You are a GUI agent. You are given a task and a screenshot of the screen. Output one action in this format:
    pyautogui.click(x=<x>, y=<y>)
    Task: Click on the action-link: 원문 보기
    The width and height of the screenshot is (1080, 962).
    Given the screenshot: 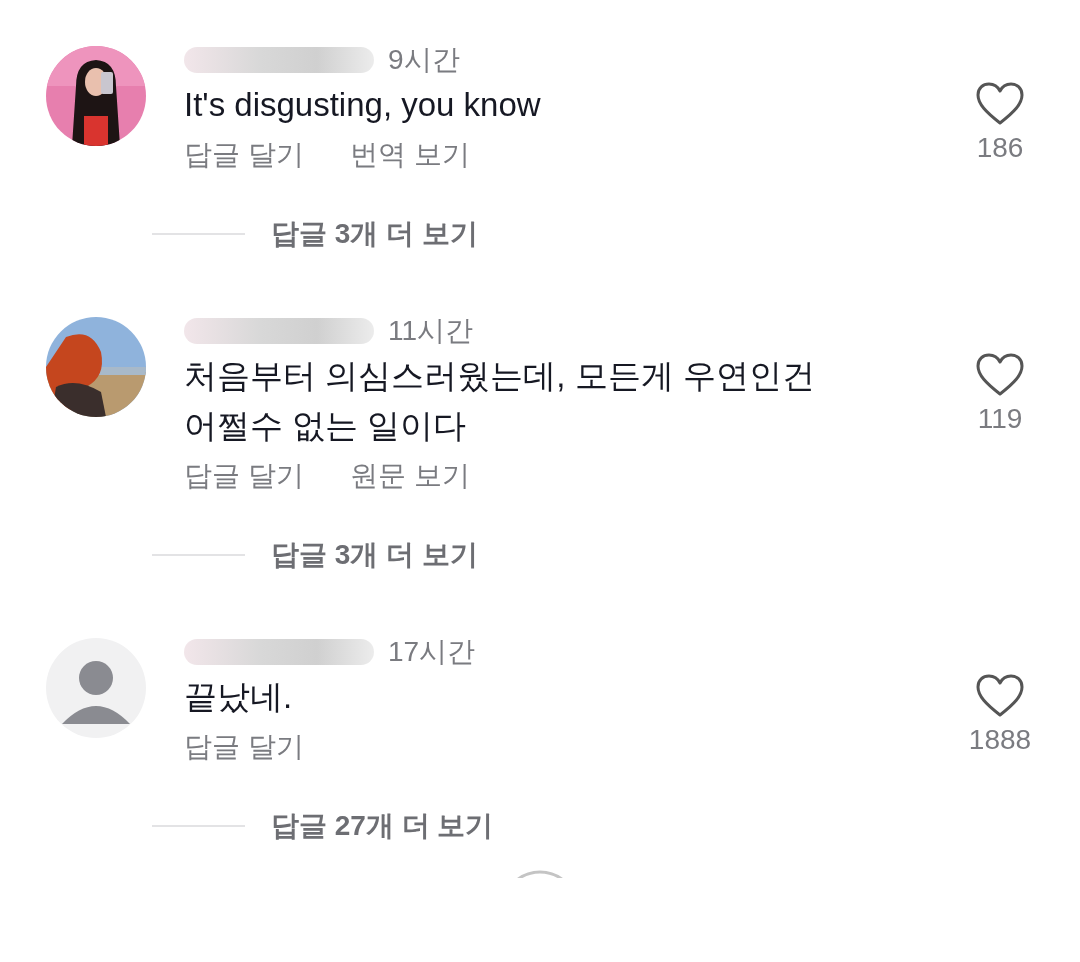 What is the action you would take?
    pyautogui.click(x=409, y=476)
    